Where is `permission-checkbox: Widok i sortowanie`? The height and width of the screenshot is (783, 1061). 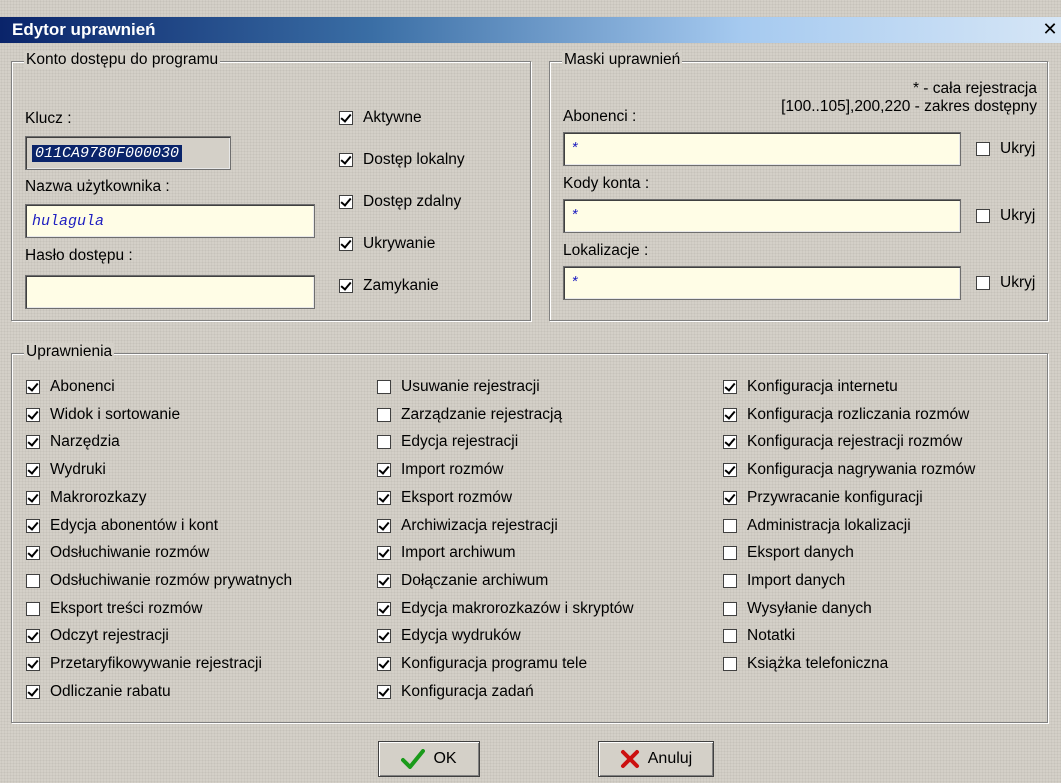 permission-checkbox: Widok i sortowanie is located at coordinates (103, 415).